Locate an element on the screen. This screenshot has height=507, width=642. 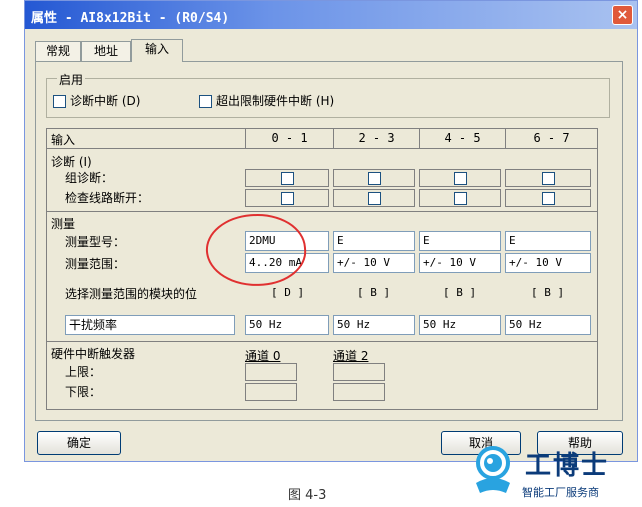
module-position-1: [ B ] is located at coordinates (374, 292).